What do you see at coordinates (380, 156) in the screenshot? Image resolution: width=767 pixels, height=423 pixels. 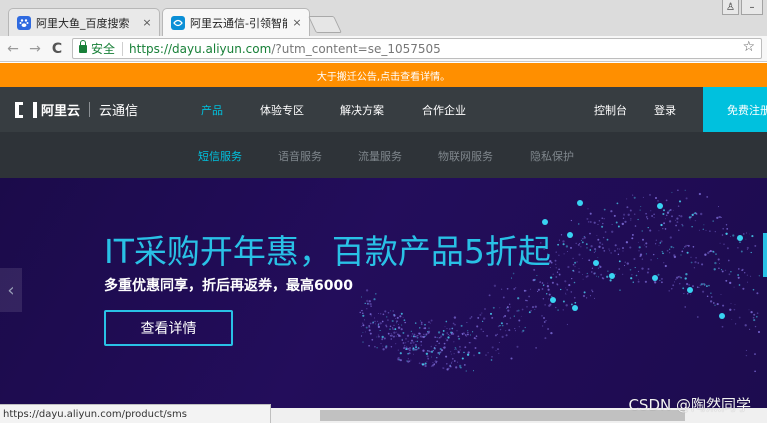 I see `subnav-traffic: 流量服务` at bounding box center [380, 156].